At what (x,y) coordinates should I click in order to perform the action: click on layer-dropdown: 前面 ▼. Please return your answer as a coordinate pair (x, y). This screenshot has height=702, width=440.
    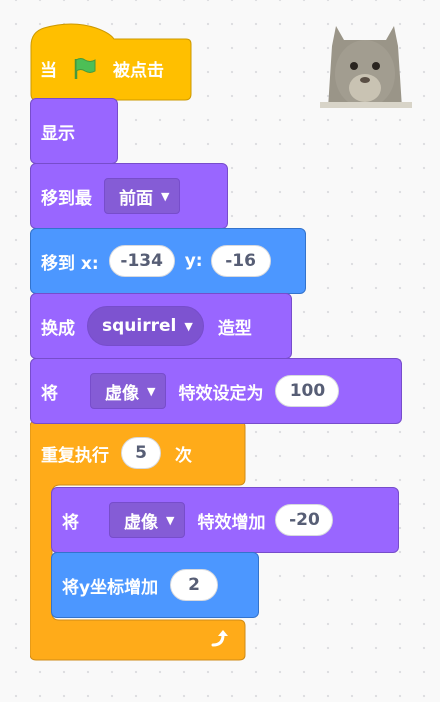
    Looking at the image, I should click on (142, 196).